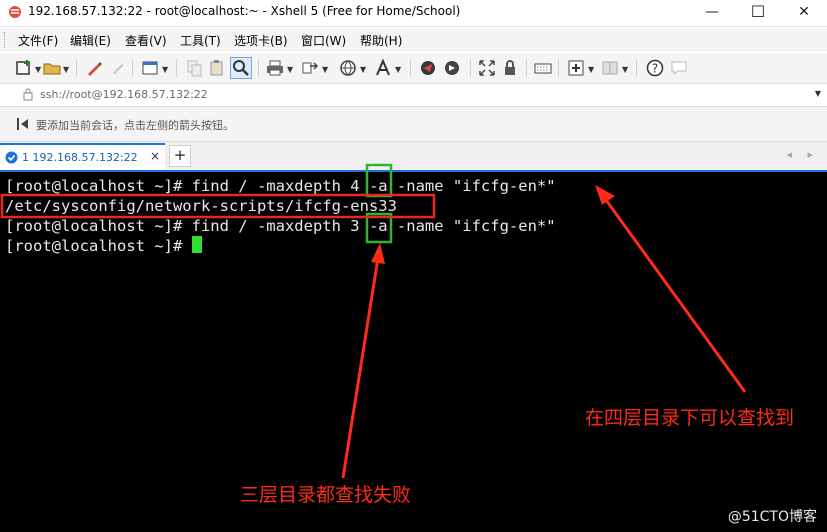  What do you see at coordinates (124, 94) in the screenshot?
I see `address-text: ssh://root@192.168.57.132:22` at bounding box center [124, 94].